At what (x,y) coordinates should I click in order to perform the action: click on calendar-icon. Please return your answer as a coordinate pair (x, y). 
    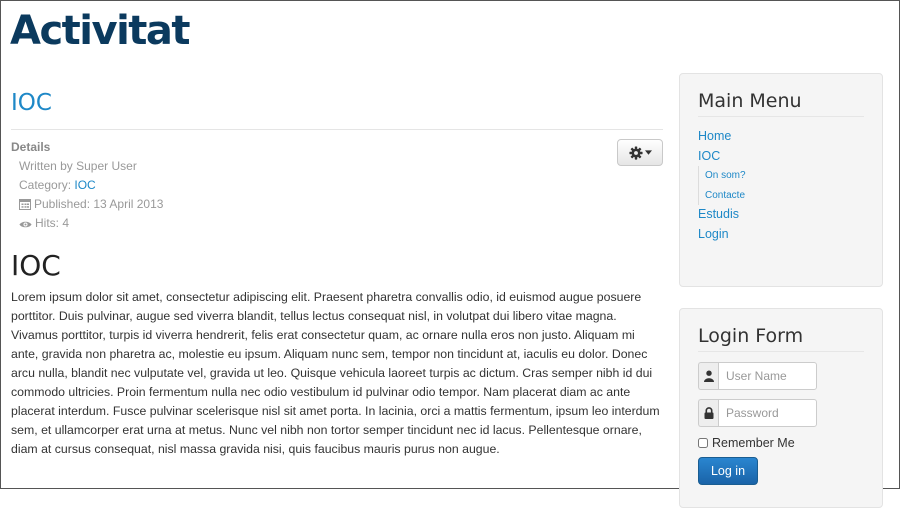
    Looking at the image, I should click on (25, 204).